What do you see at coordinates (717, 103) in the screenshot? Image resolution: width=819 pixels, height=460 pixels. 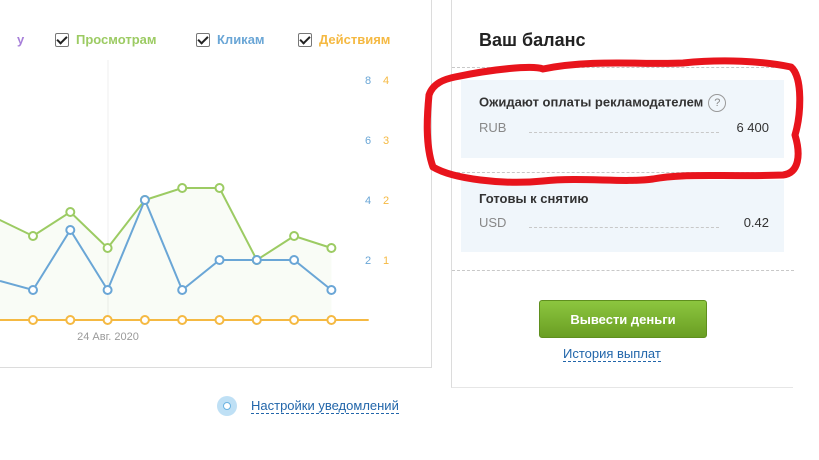 I see `help-icon: ?` at bounding box center [717, 103].